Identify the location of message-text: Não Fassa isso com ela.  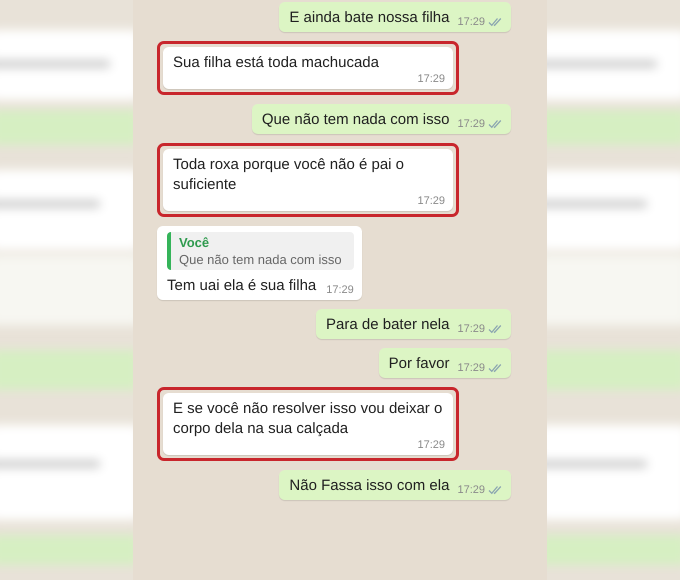
(369, 486).